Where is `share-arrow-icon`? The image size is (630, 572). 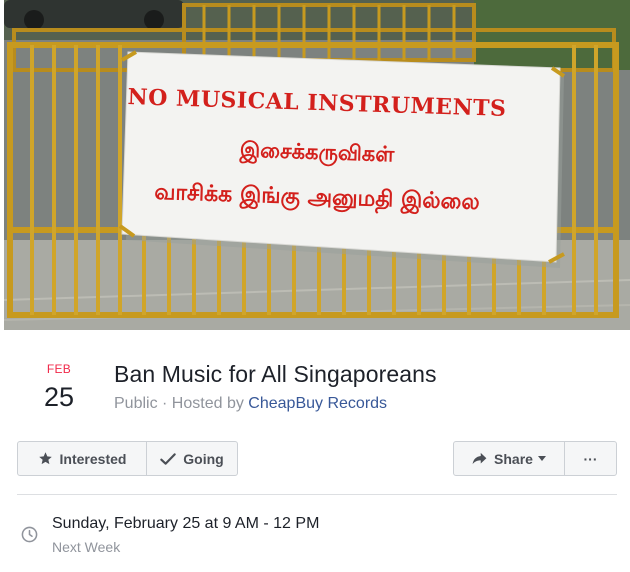
share-arrow-icon is located at coordinates (479, 458).